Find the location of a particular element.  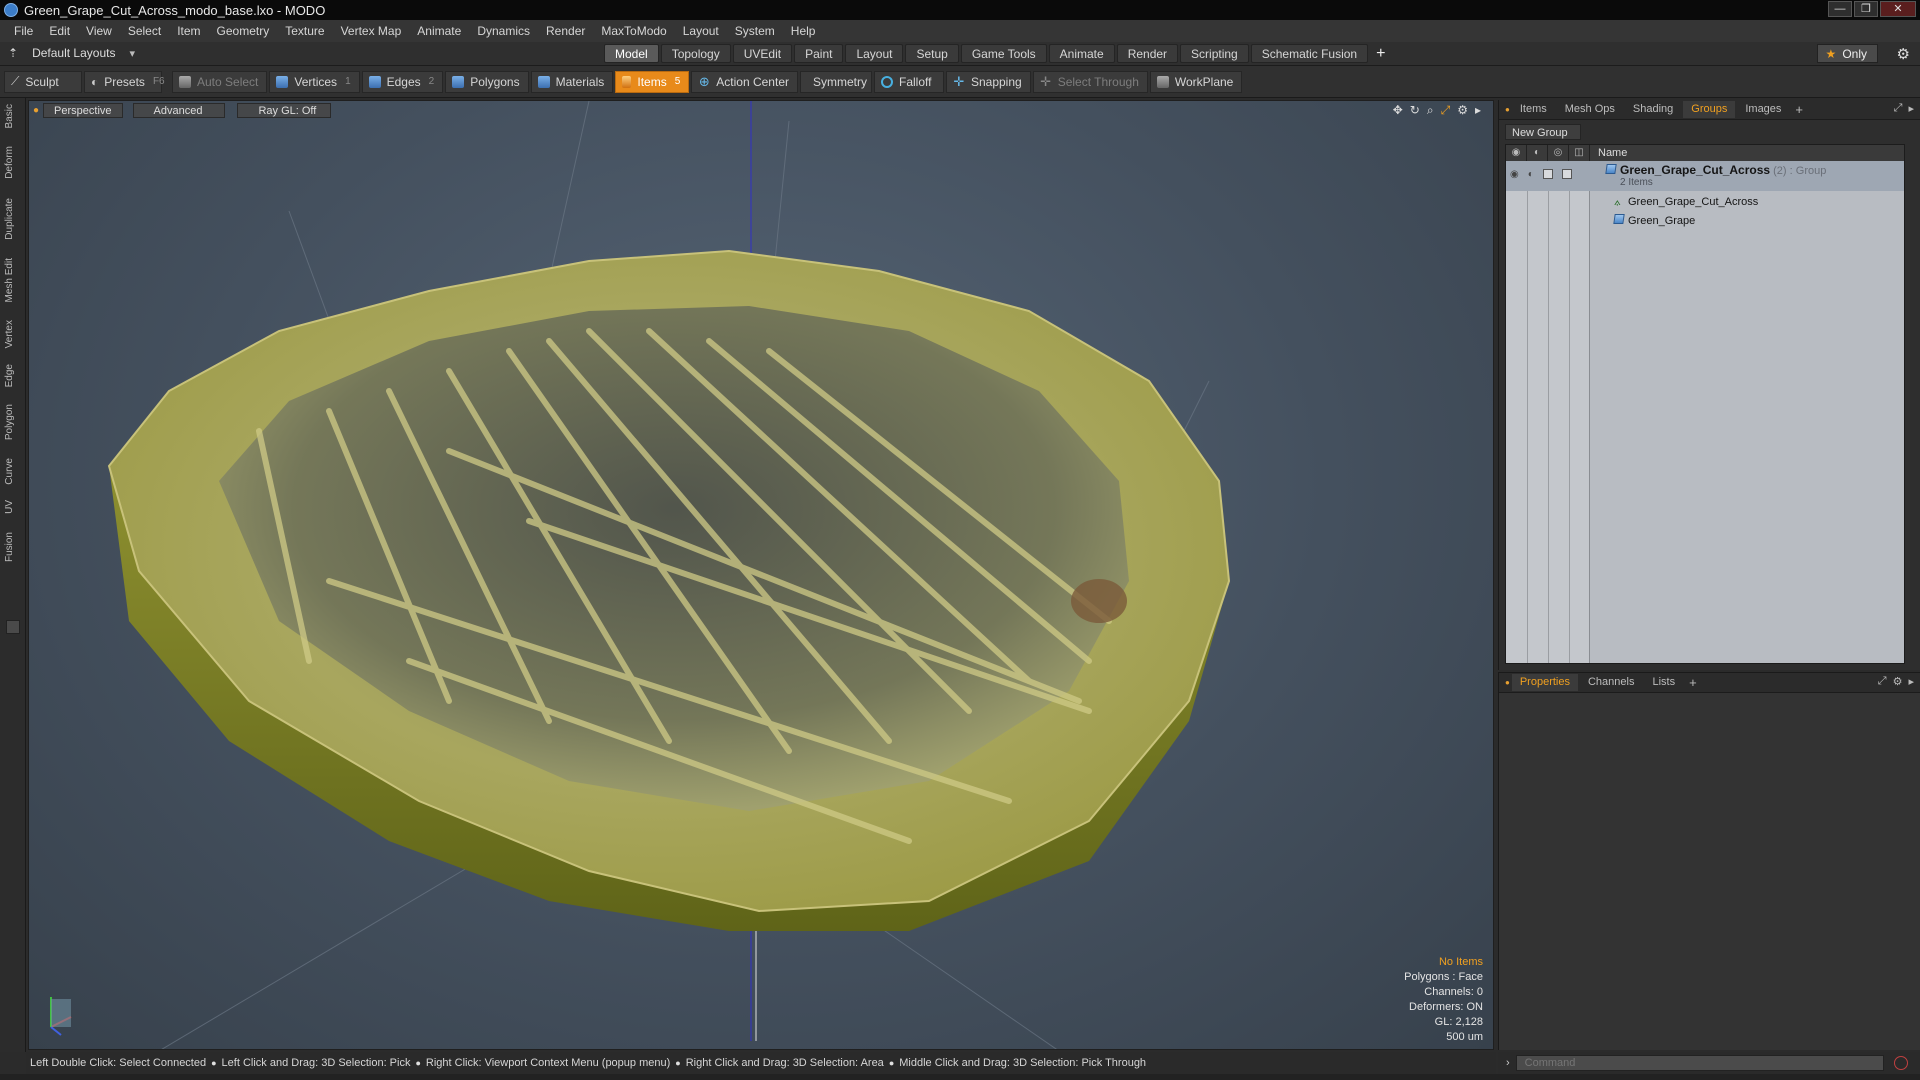

new-group-button: New Group is located at coordinates (1543, 132).